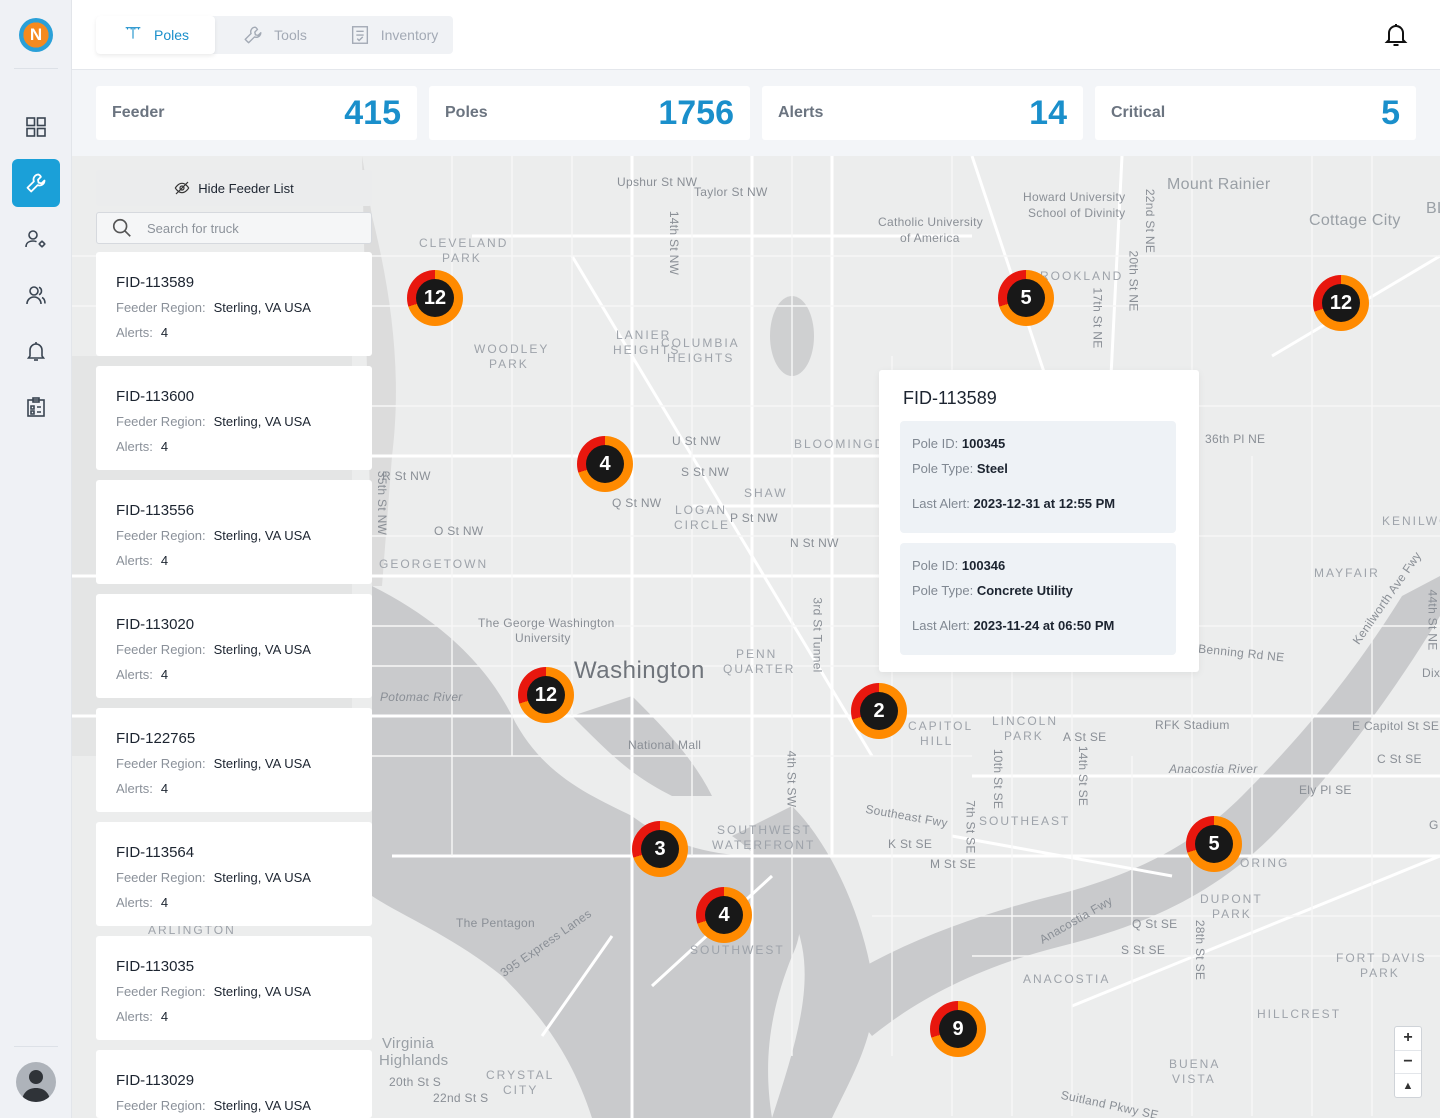  I want to click on top-bar: Poles Tools Inventory, so click(756, 35).